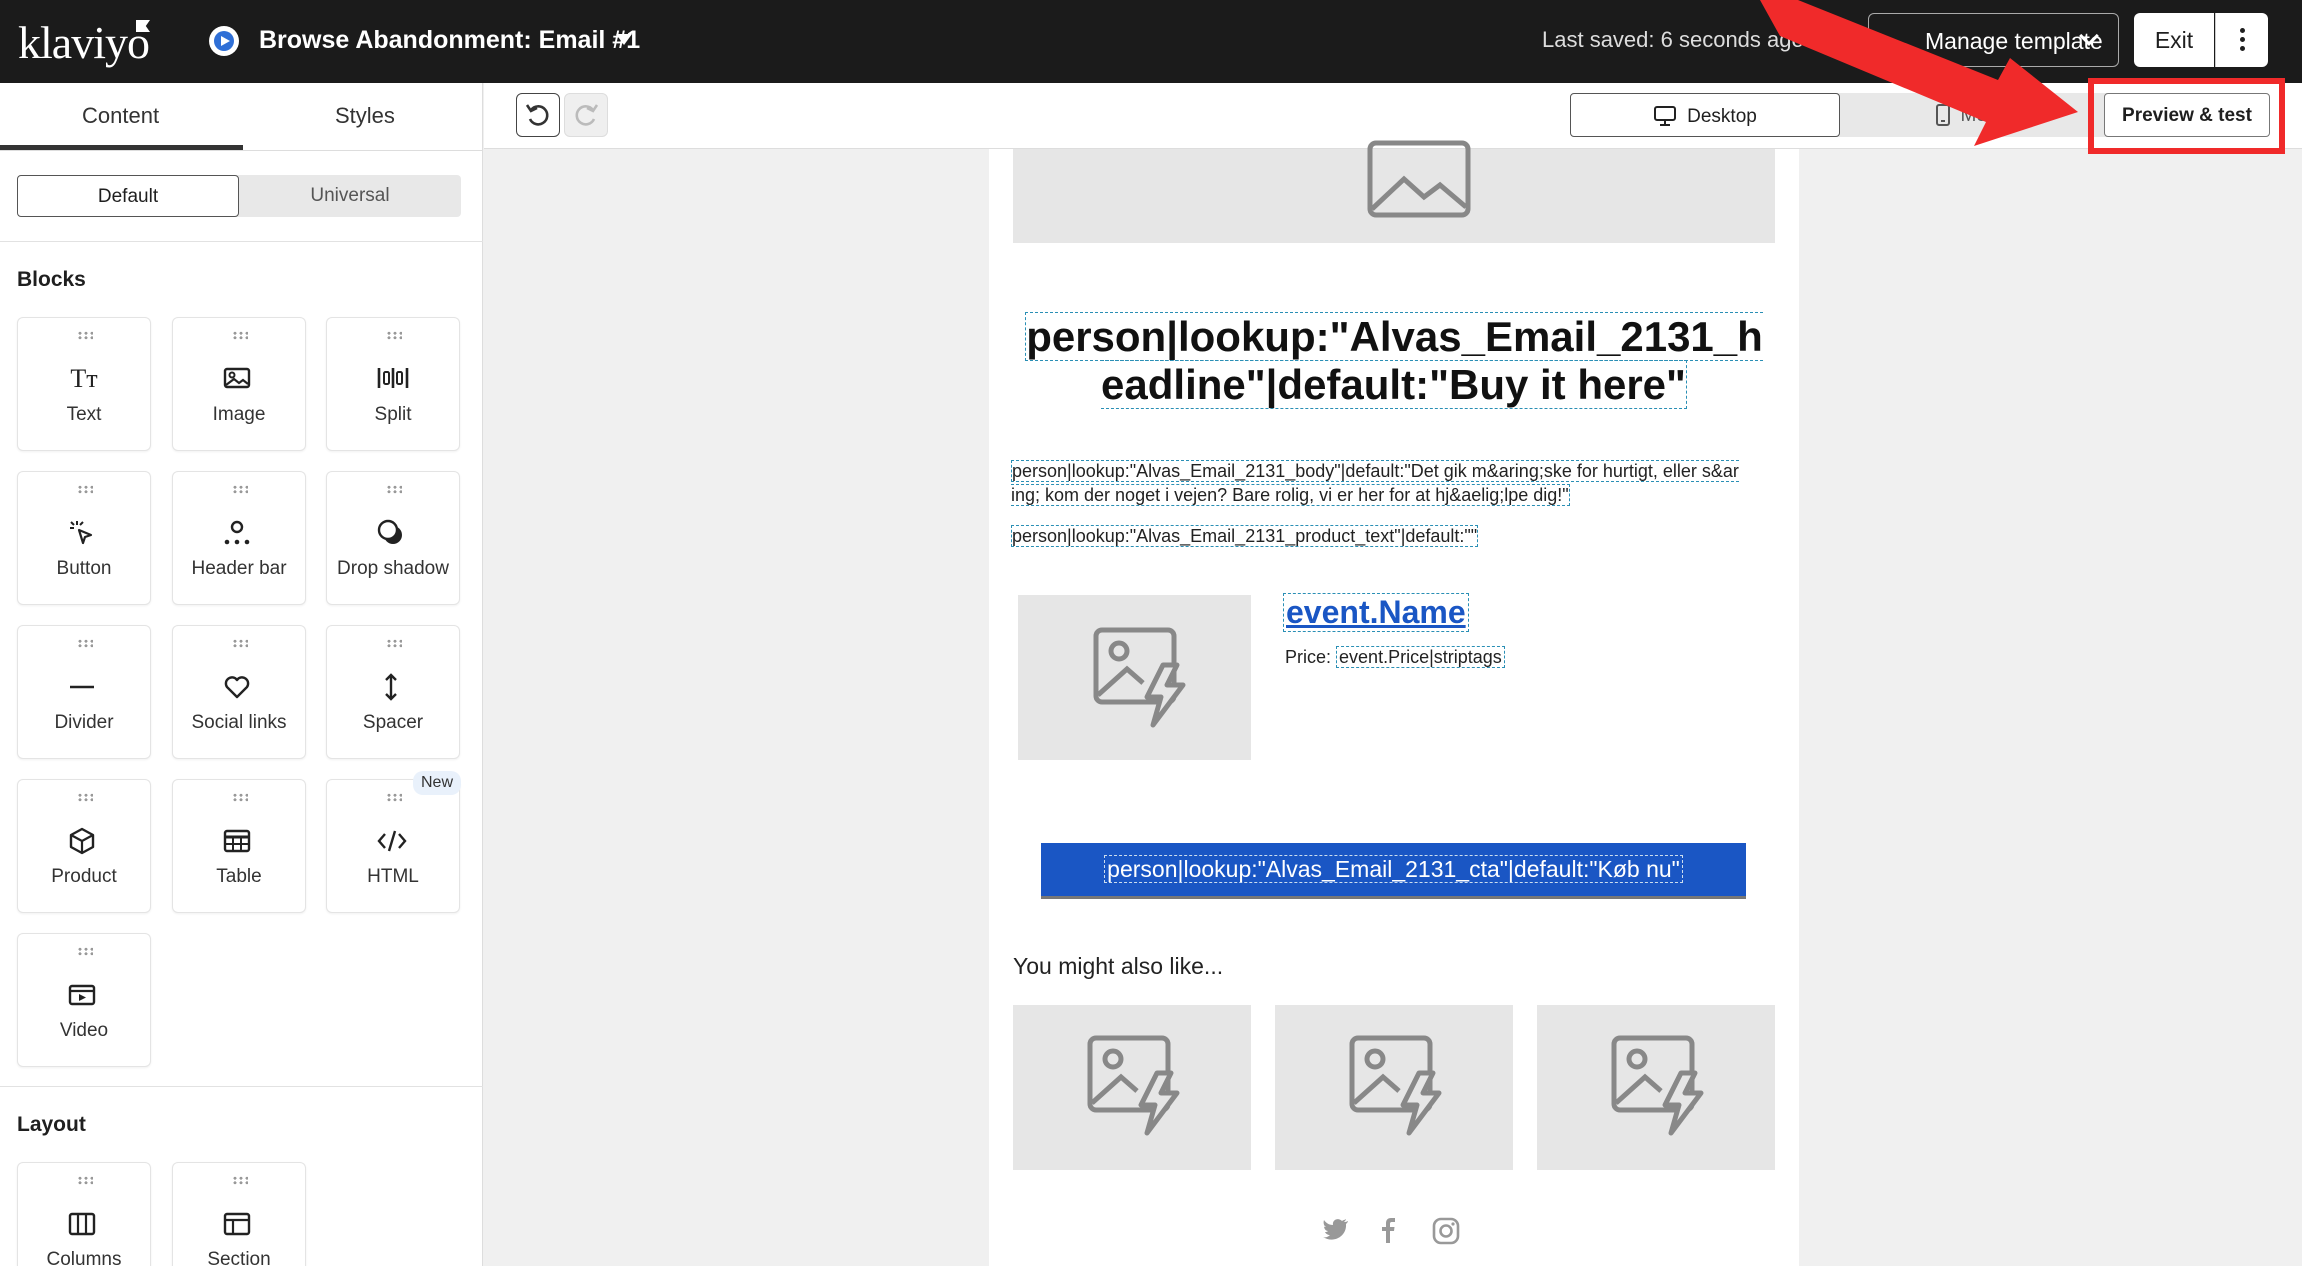  What do you see at coordinates (84, 378) in the screenshot?
I see `text-icon: Tт` at bounding box center [84, 378].